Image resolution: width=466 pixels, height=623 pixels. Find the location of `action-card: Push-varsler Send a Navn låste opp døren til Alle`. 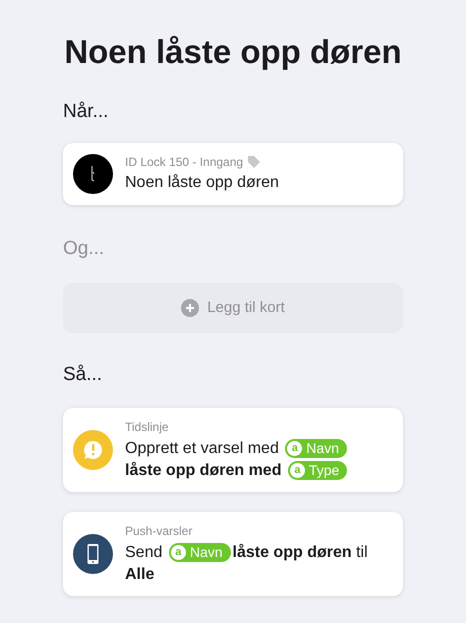

action-card: Push-varsler Send a Navn låste opp døren til Alle is located at coordinates (233, 554).